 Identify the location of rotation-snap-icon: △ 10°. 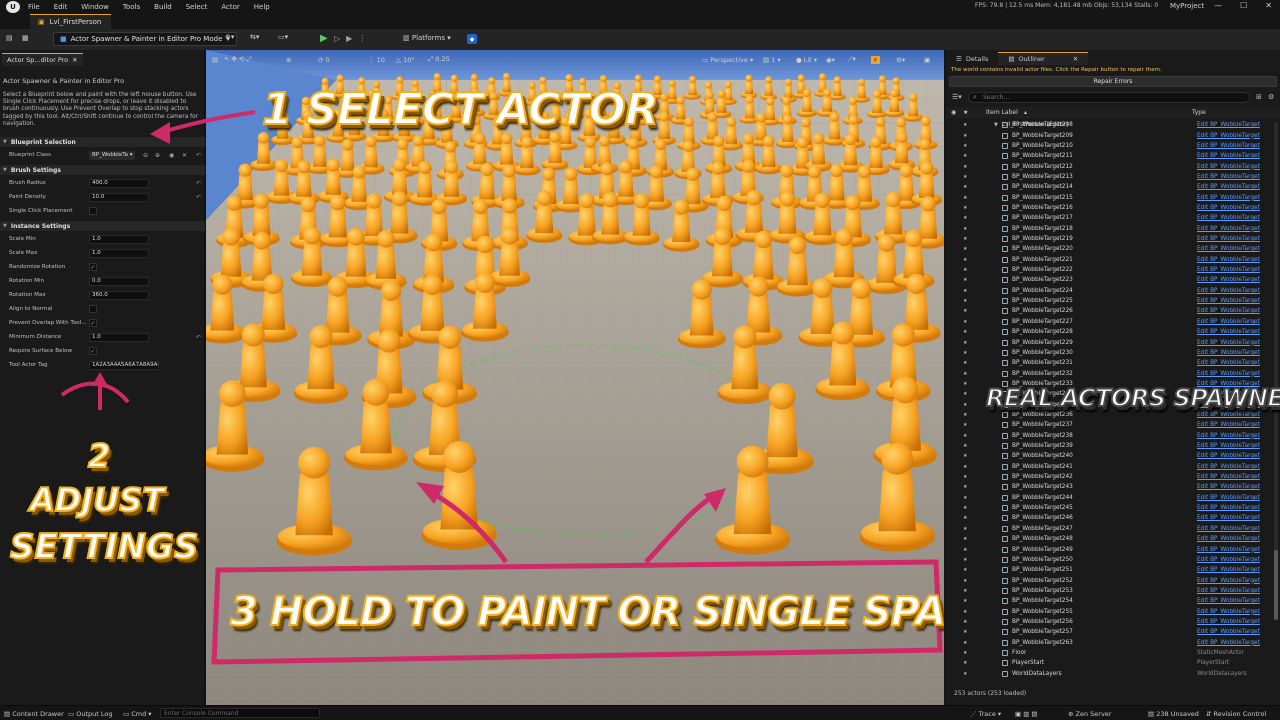
(405, 60).